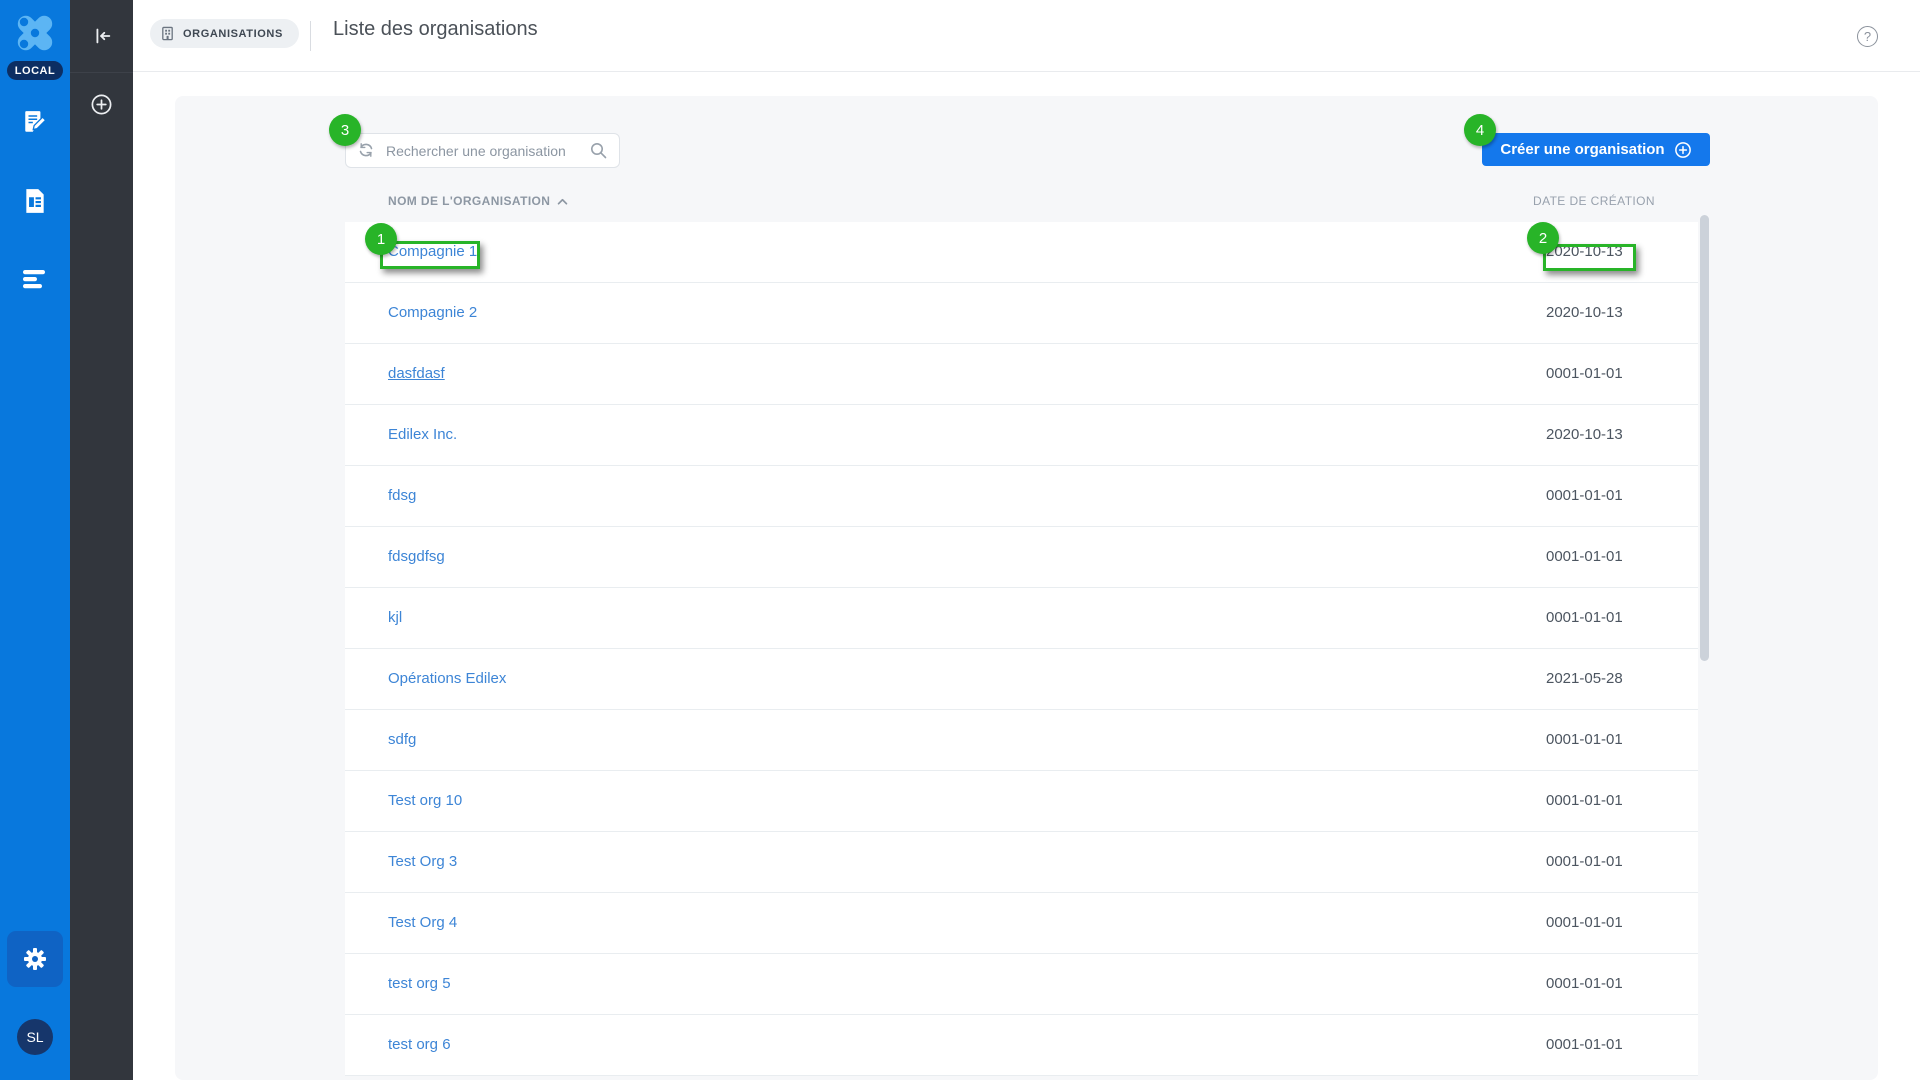 This screenshot has width=1920, height=1080. I want to click on annotation-marker-2: 2, so click(1543, 238).